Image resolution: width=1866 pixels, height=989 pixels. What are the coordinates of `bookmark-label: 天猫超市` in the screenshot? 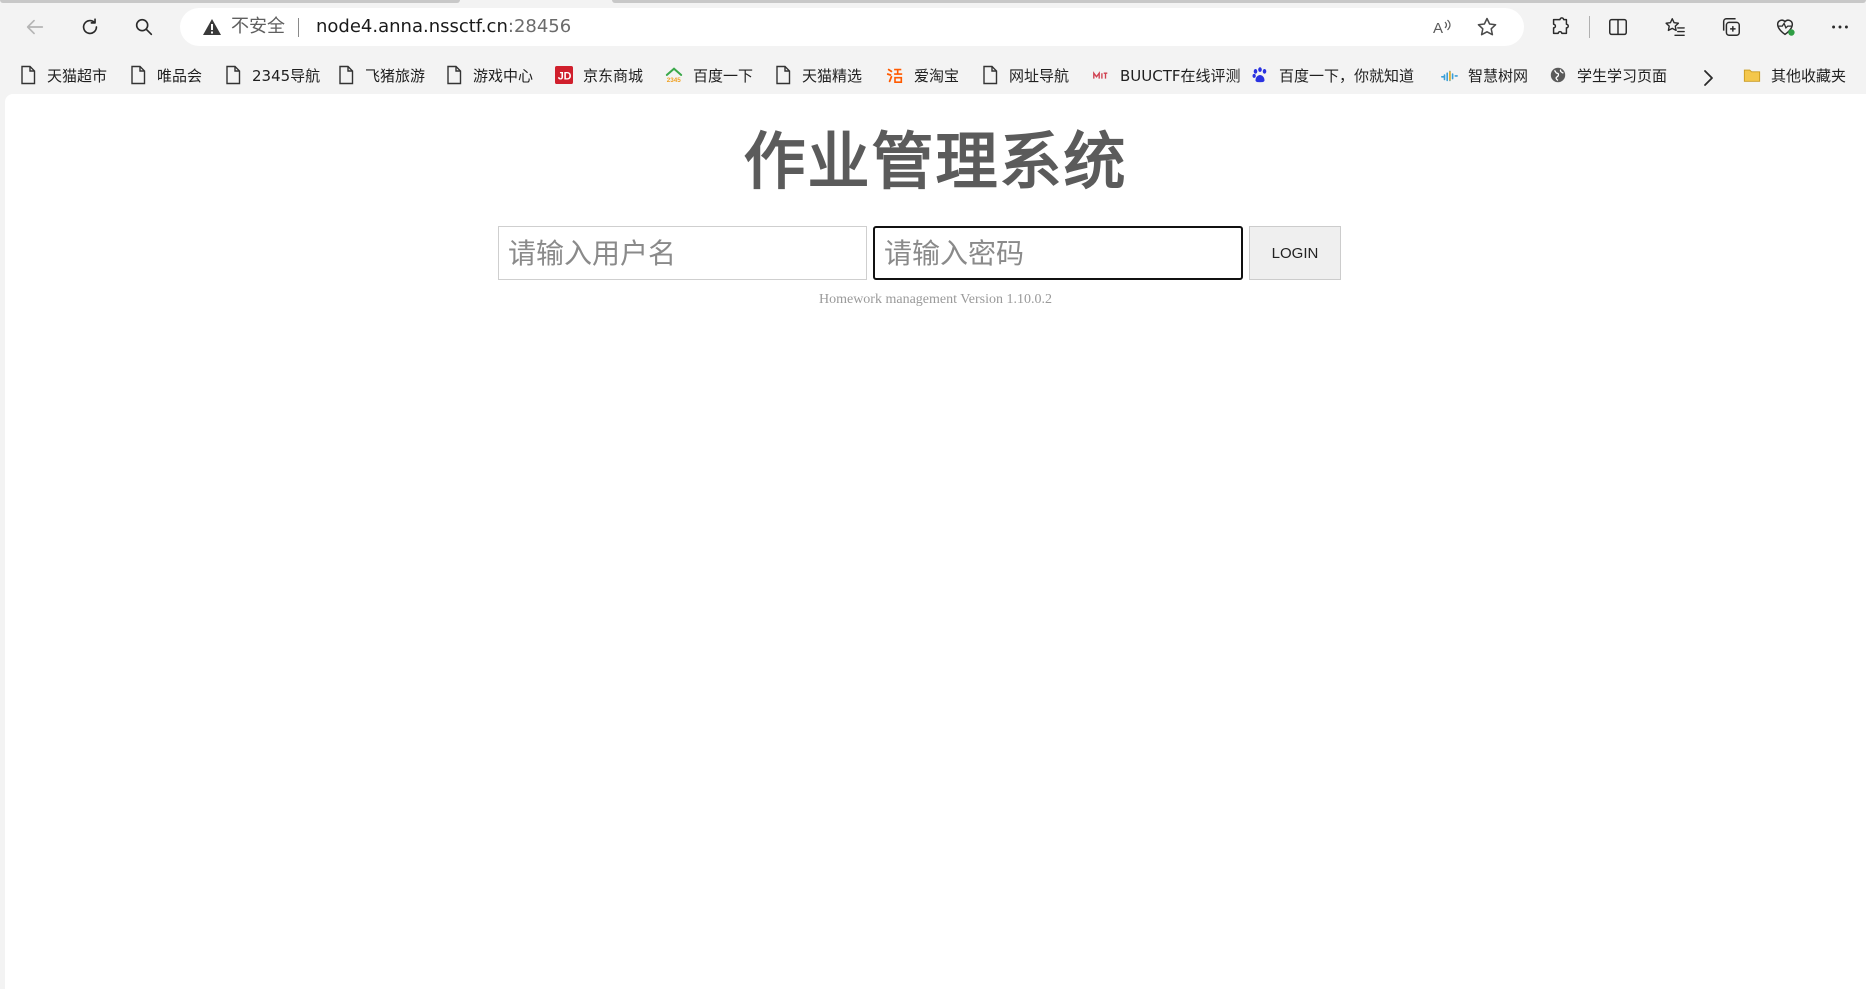 It's located at (77, 75).